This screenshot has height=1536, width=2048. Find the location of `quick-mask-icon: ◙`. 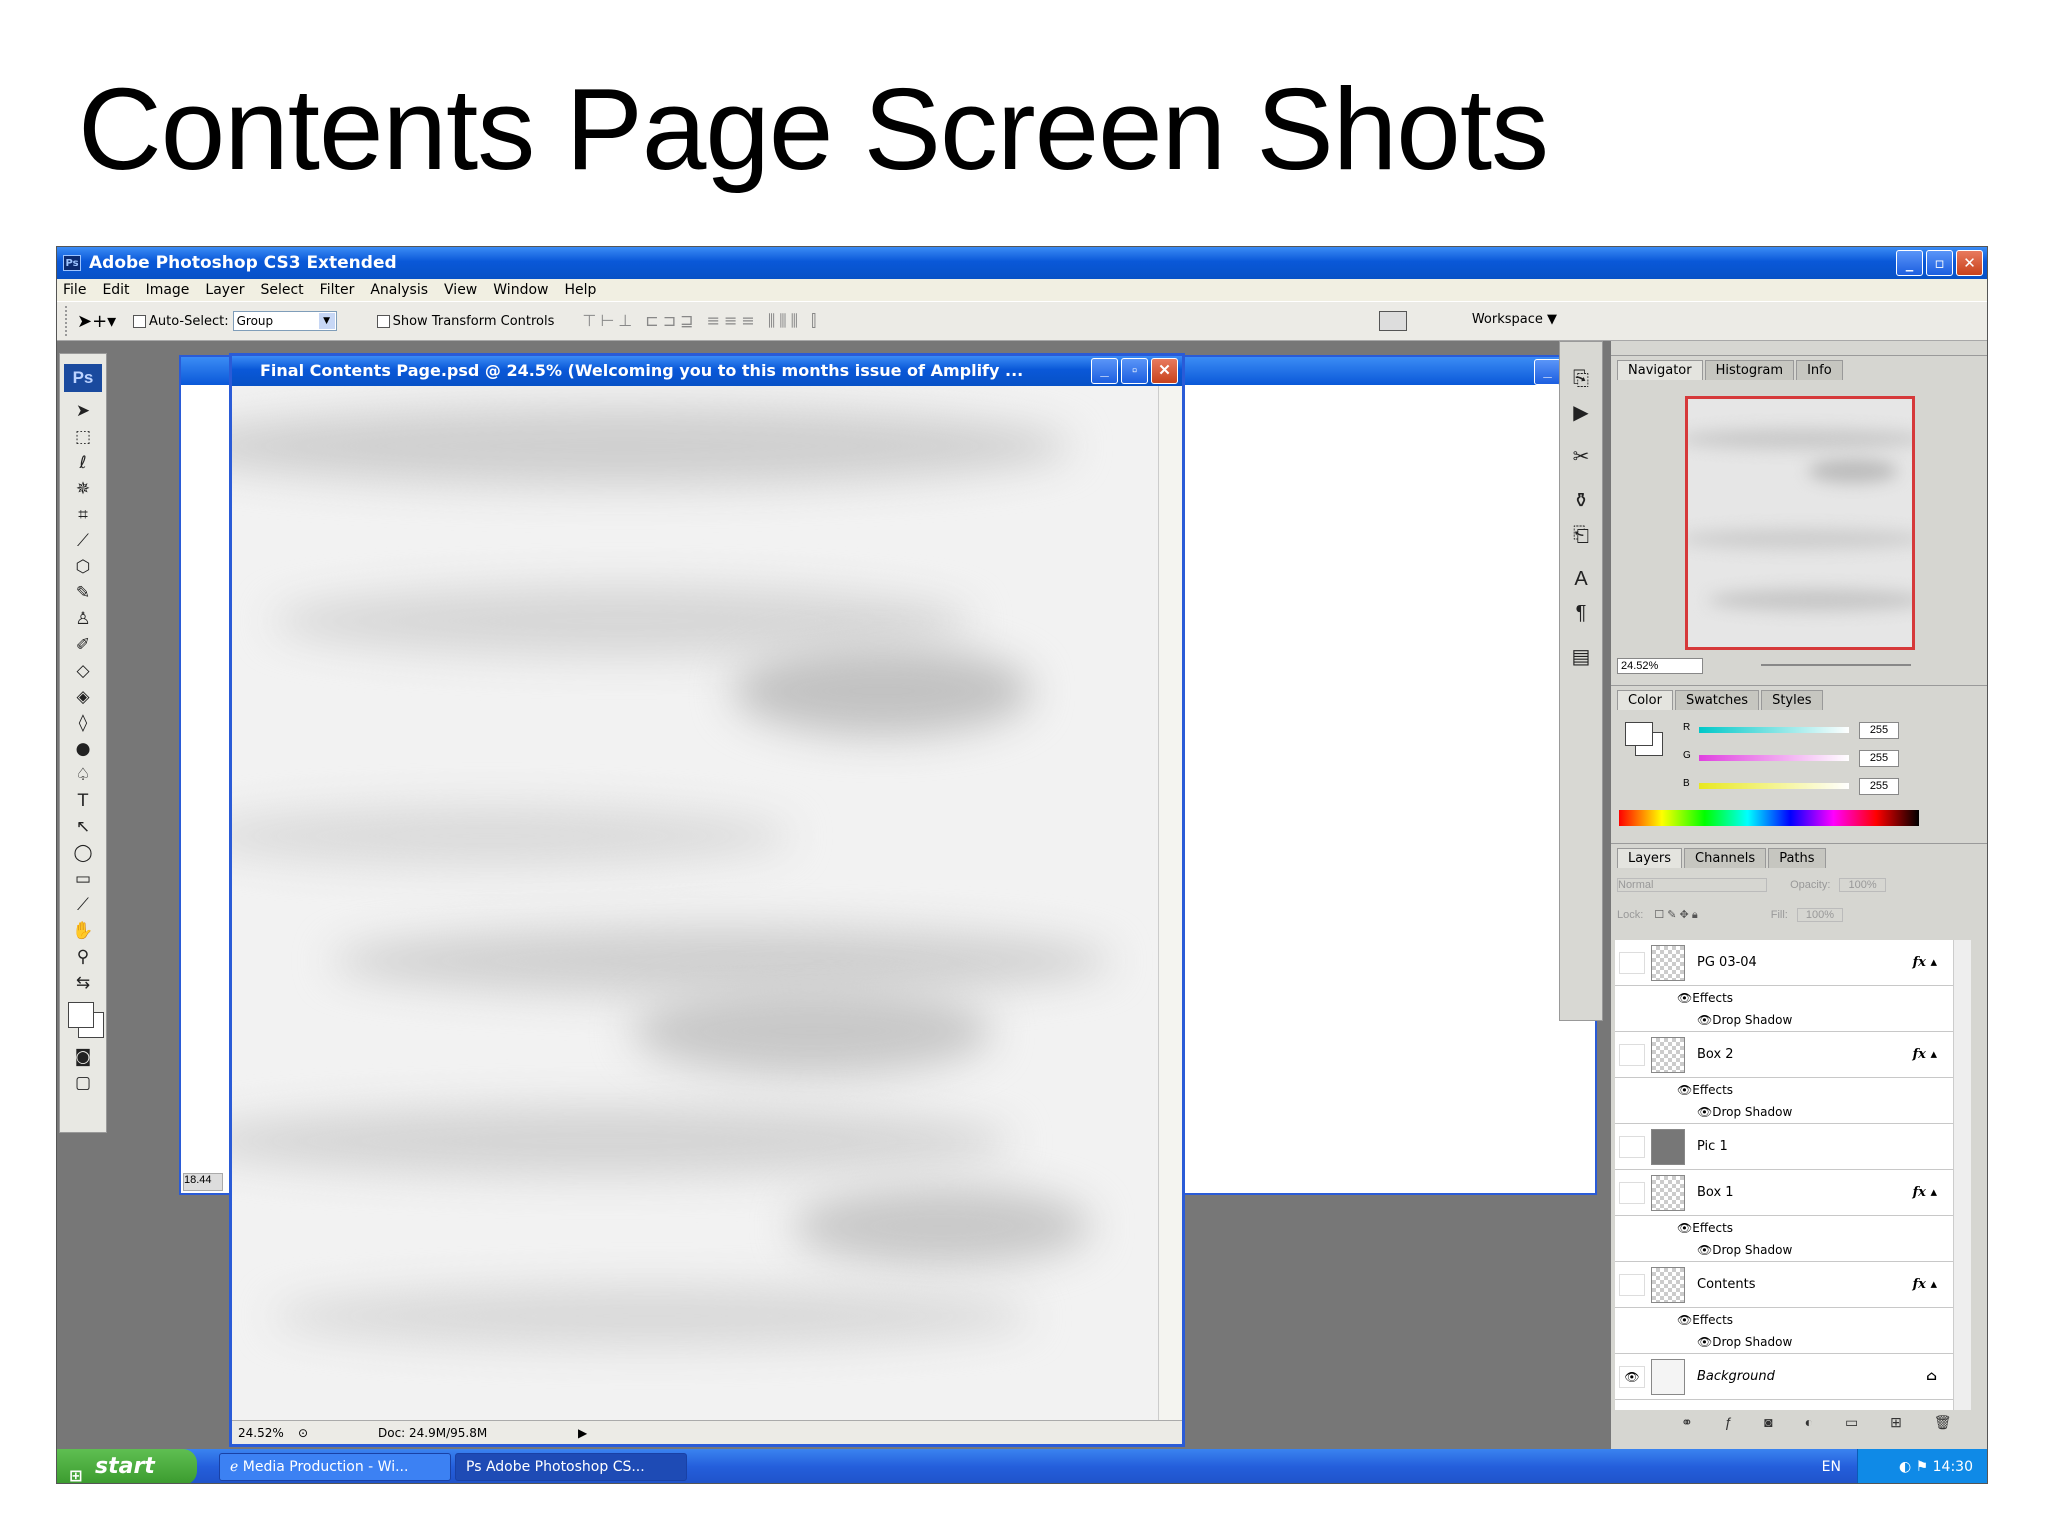

quick-mask-icon: ◙ is located at coordinates (83, 1057).